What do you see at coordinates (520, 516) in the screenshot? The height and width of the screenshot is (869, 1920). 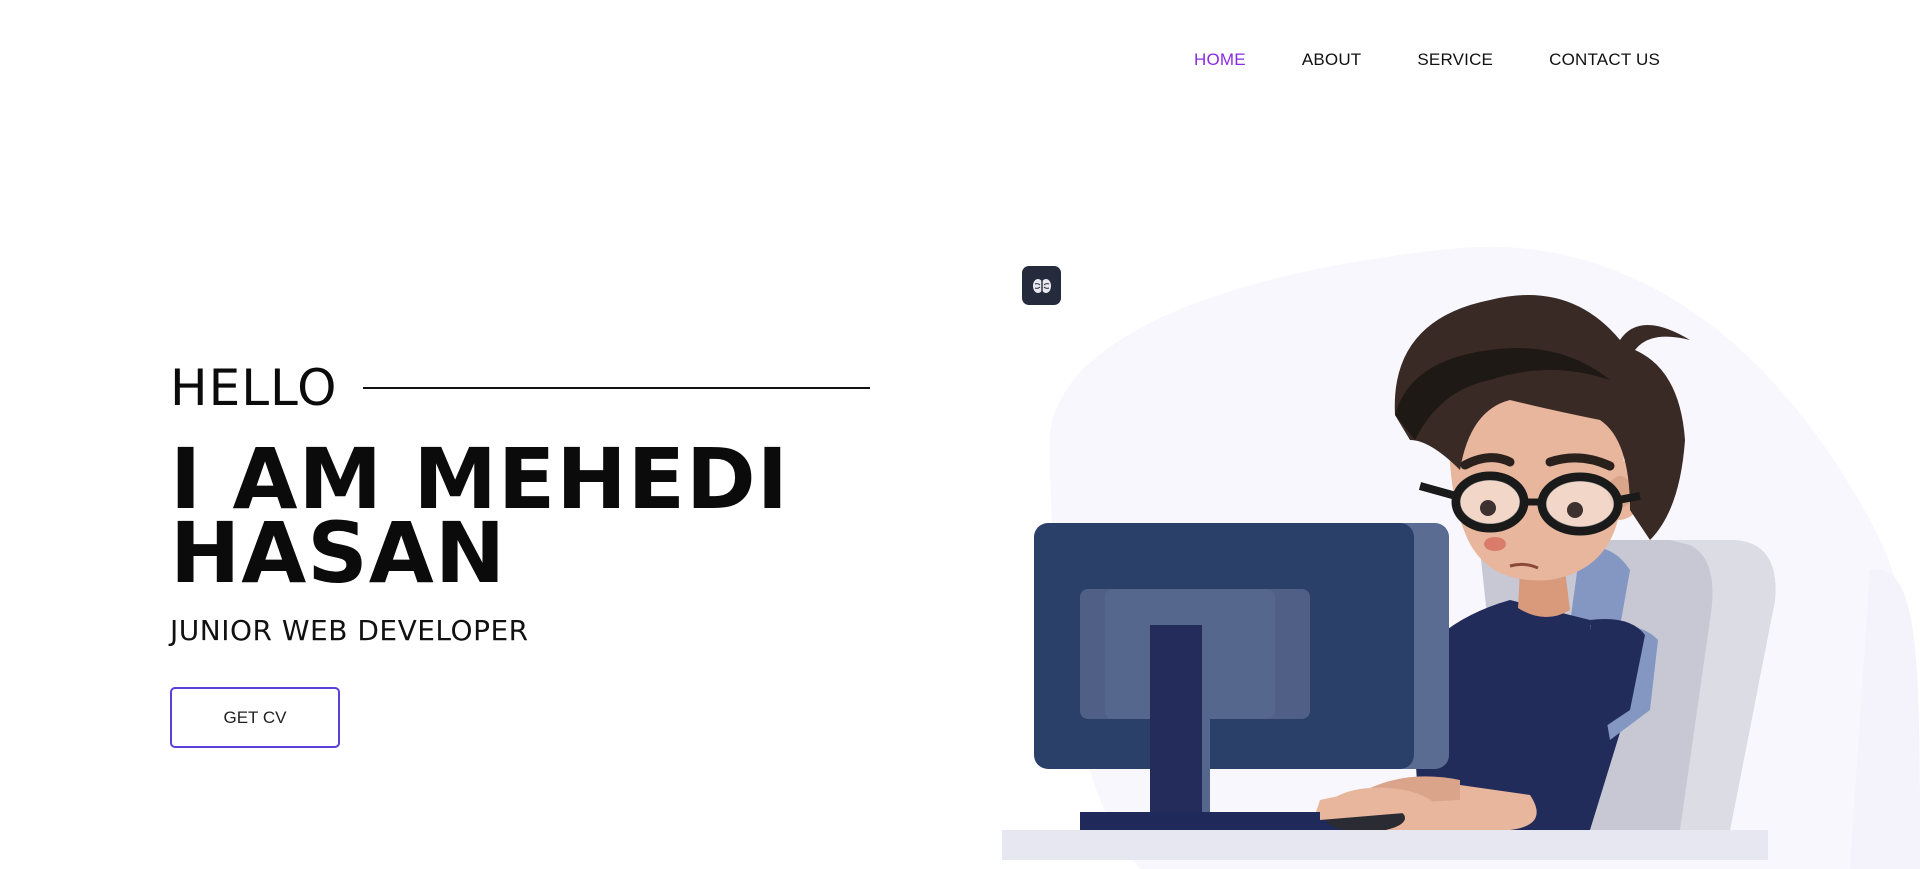 I see `hero-name: I AM MEHEDI HASAN` at bounding box center [520, 516].